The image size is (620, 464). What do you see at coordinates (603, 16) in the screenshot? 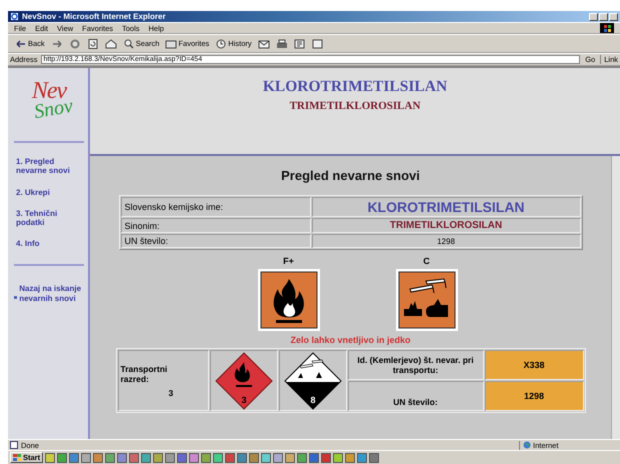
I see `maximize-button` at bounding box center [603, 16].